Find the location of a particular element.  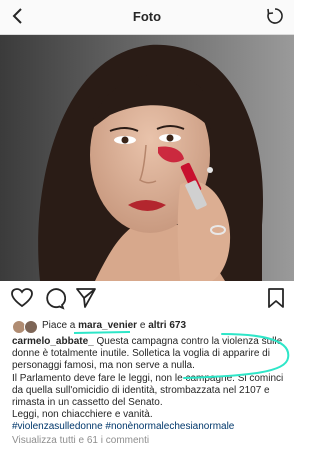

refresh-icon is located at coordinates (275, 16).